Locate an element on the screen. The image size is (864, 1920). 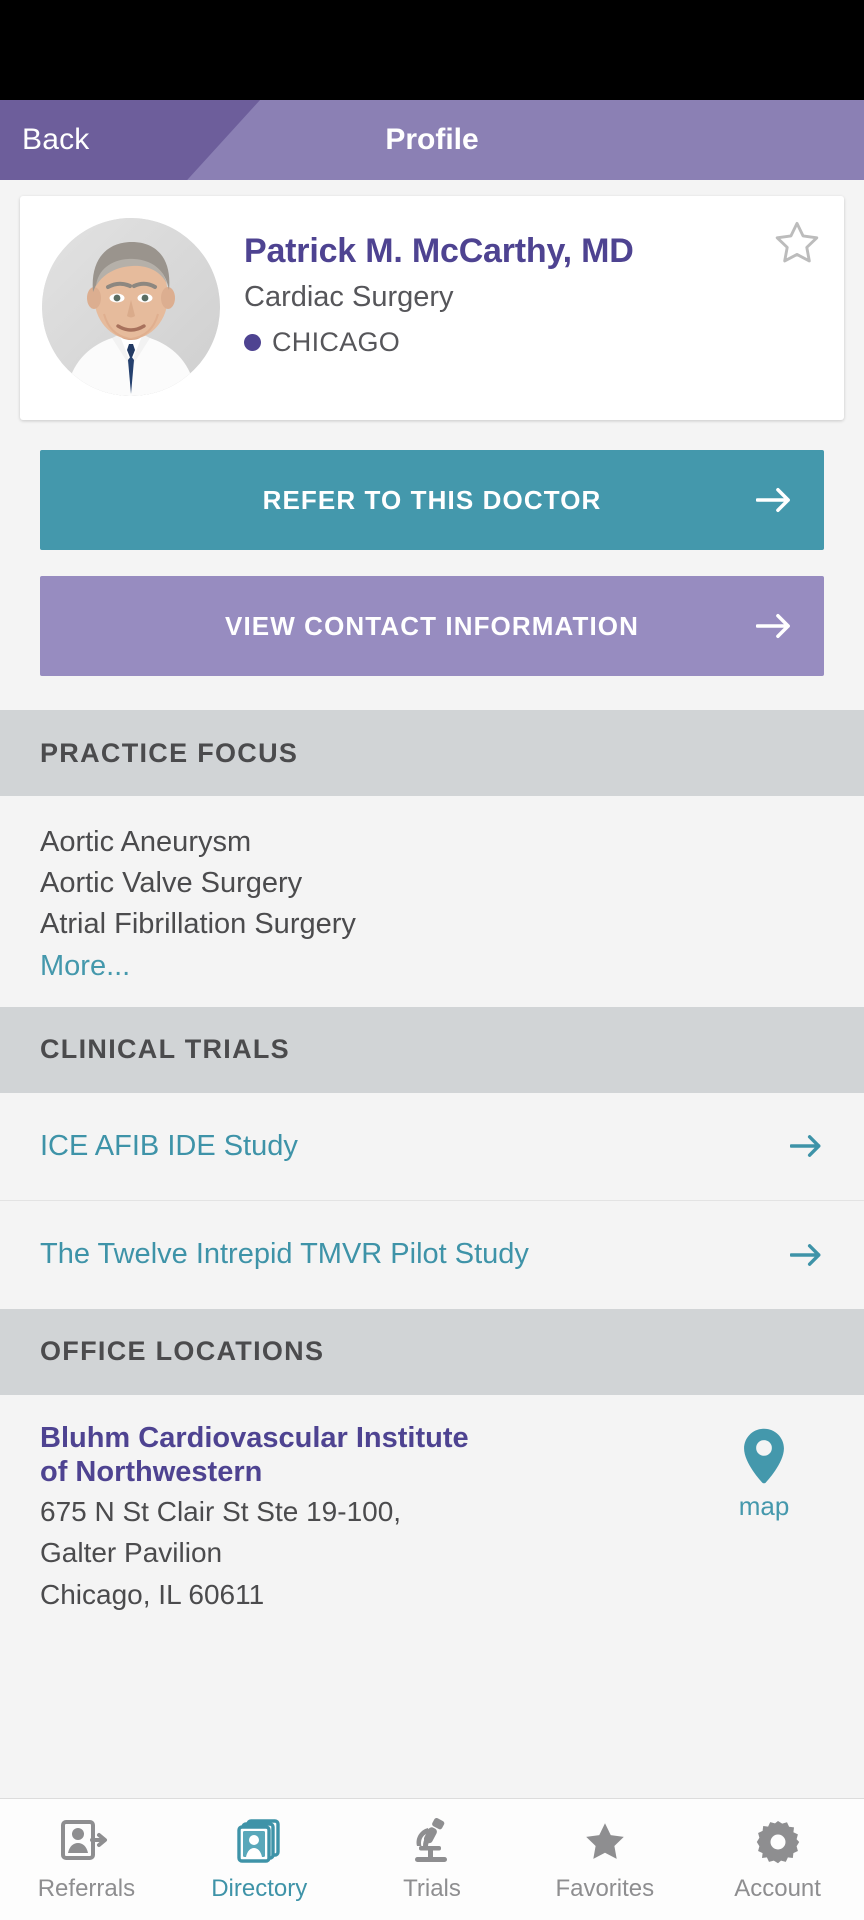
office-address-line-2: Galter Pavilion is located at coordinates (131, 1553).